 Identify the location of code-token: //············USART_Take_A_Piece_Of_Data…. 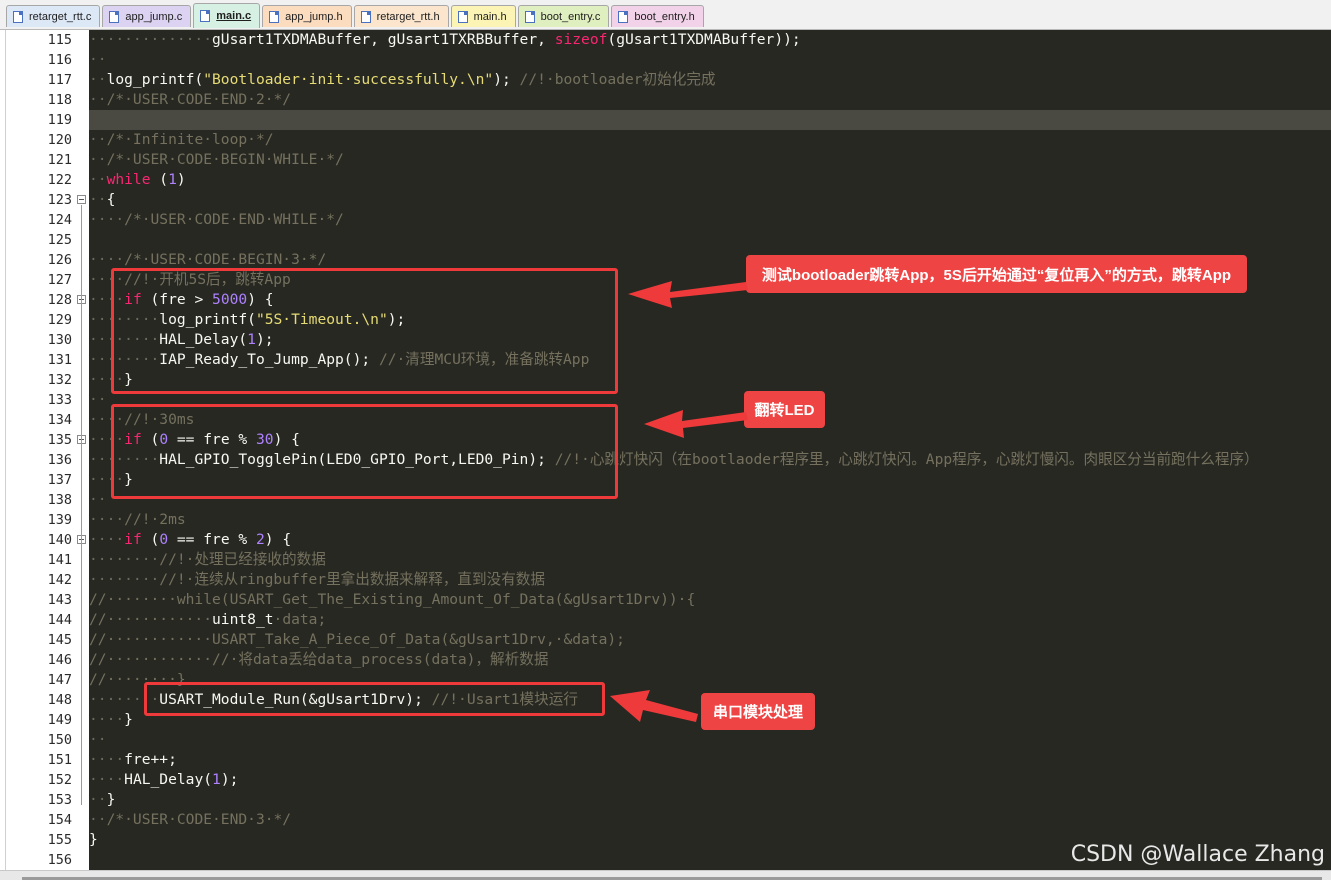
(357, 639).